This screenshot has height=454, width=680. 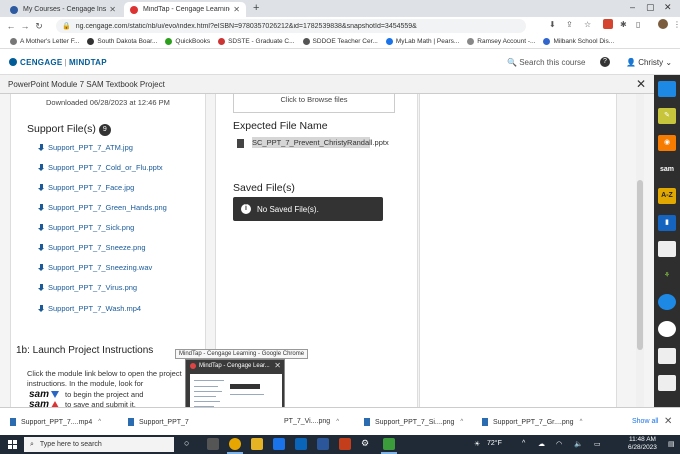 I want to click on download-icon: ⬇, so click(x=552, y=24).